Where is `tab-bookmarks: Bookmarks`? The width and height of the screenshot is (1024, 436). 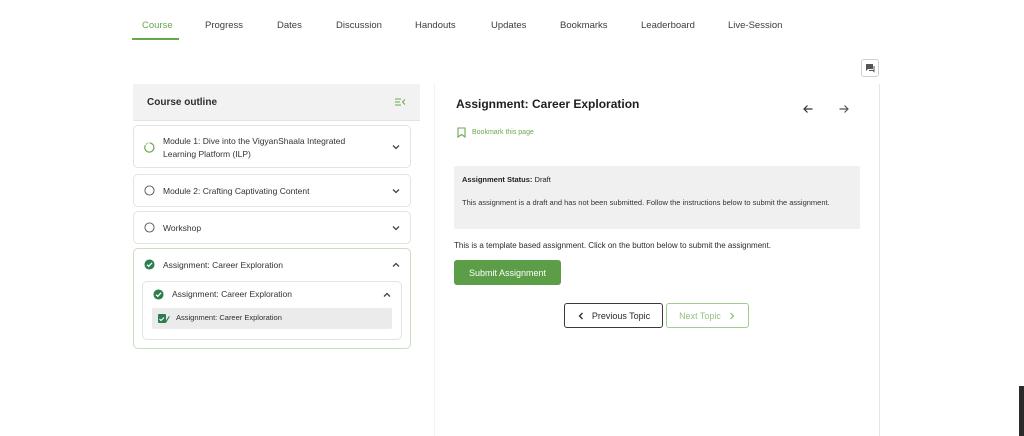
tab-bookmarks: Bookmarks is located at coordinates (584, 25).